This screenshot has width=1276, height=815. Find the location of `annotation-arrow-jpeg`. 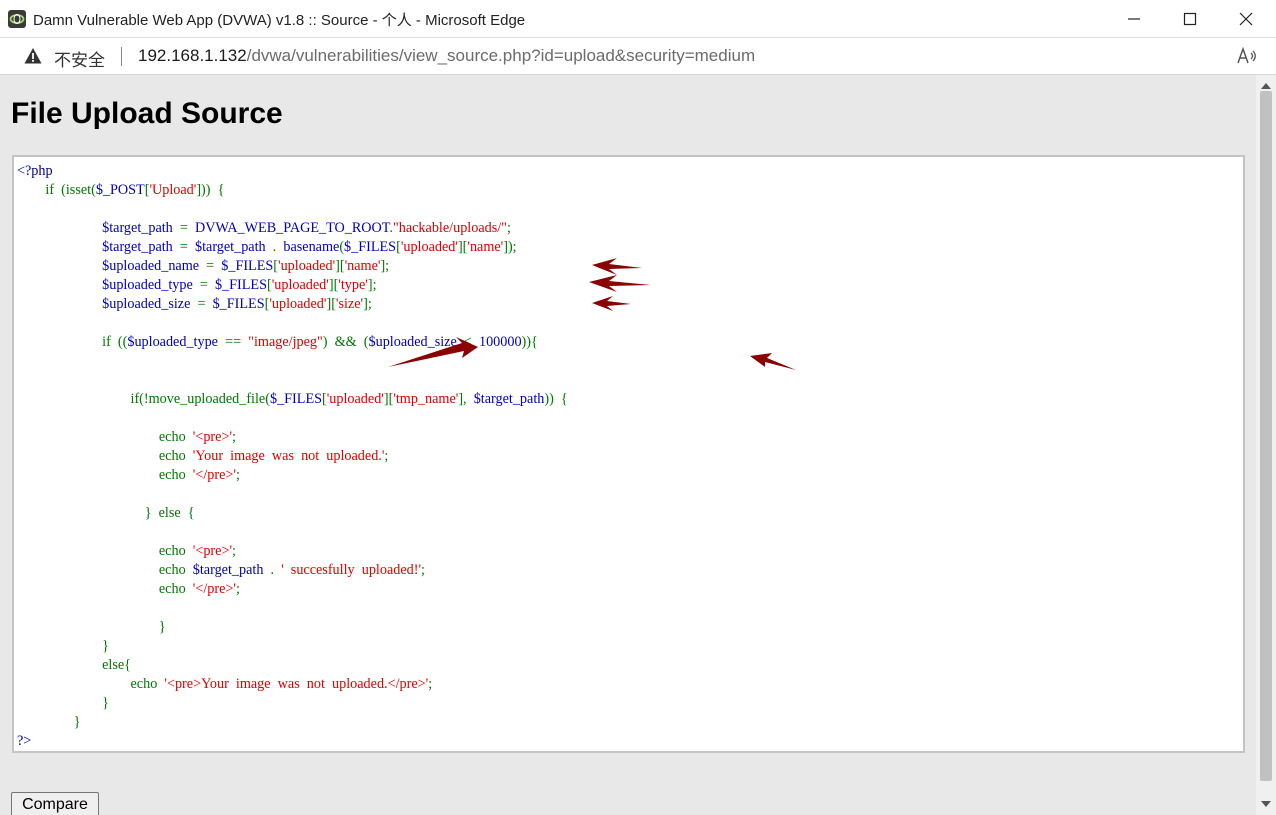

annotation-arrow-jpeg is located at coordinates (433, 352).